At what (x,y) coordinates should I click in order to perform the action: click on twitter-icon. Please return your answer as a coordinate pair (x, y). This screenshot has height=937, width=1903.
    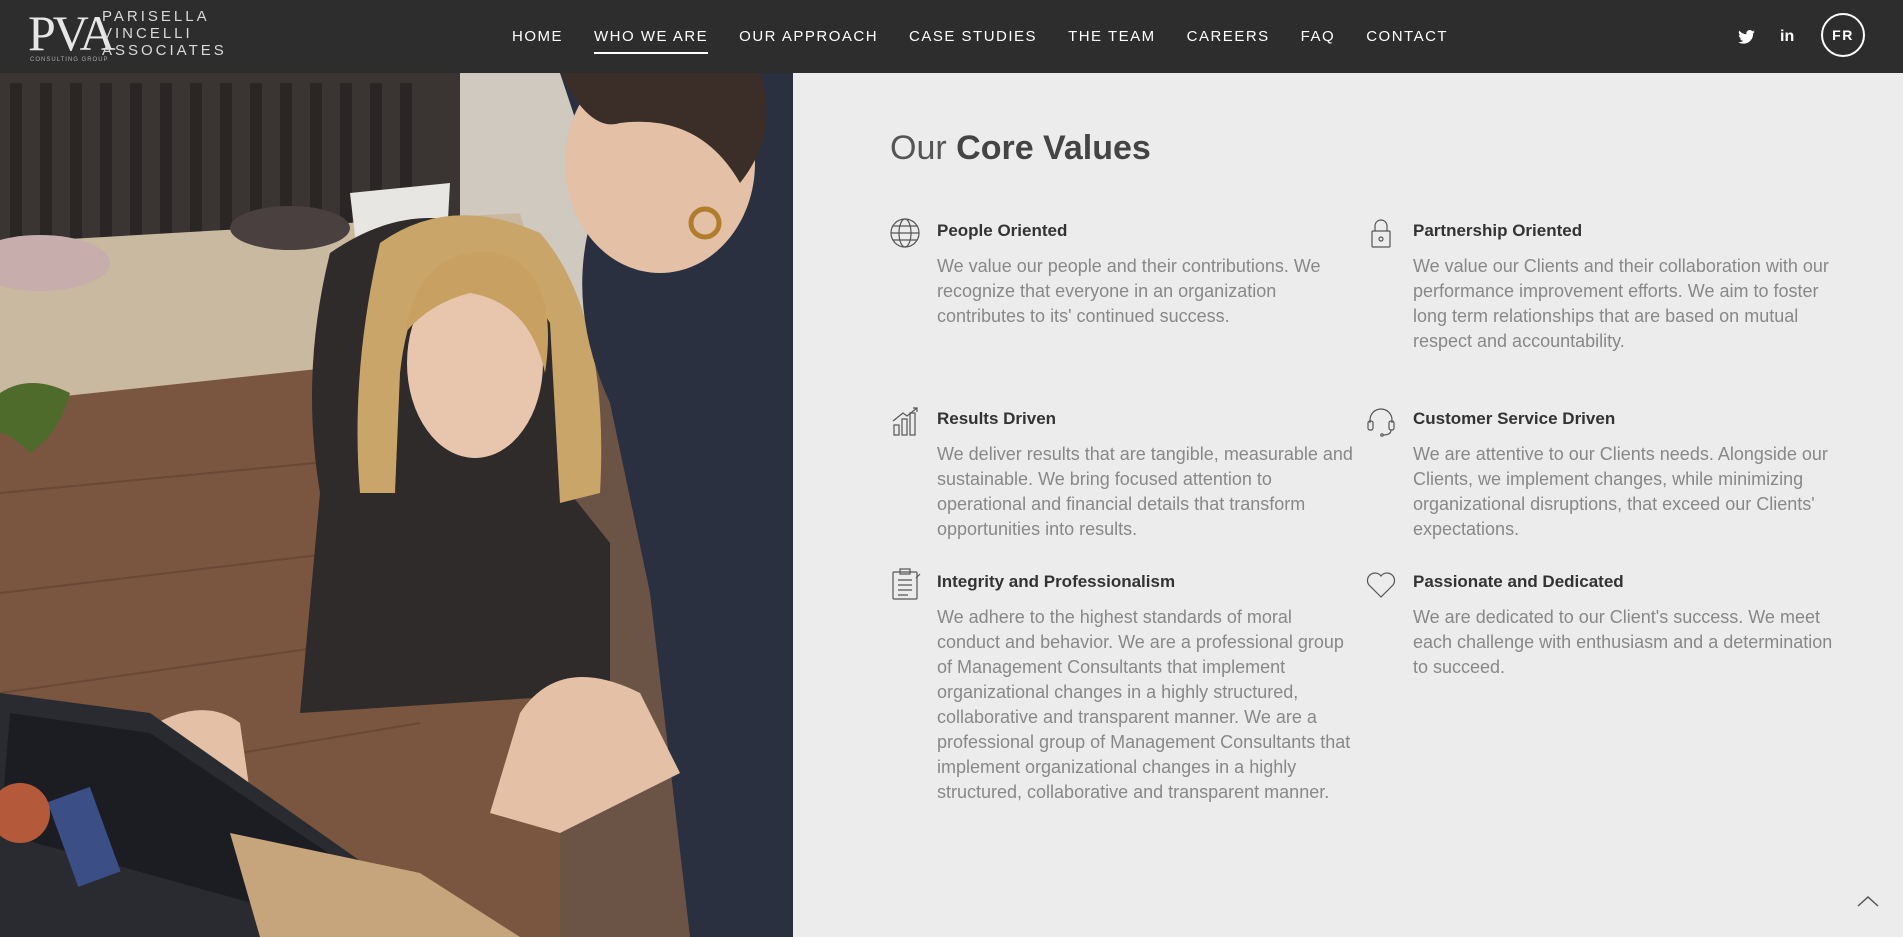
    Looking at the image, I should click on (1746, 36).